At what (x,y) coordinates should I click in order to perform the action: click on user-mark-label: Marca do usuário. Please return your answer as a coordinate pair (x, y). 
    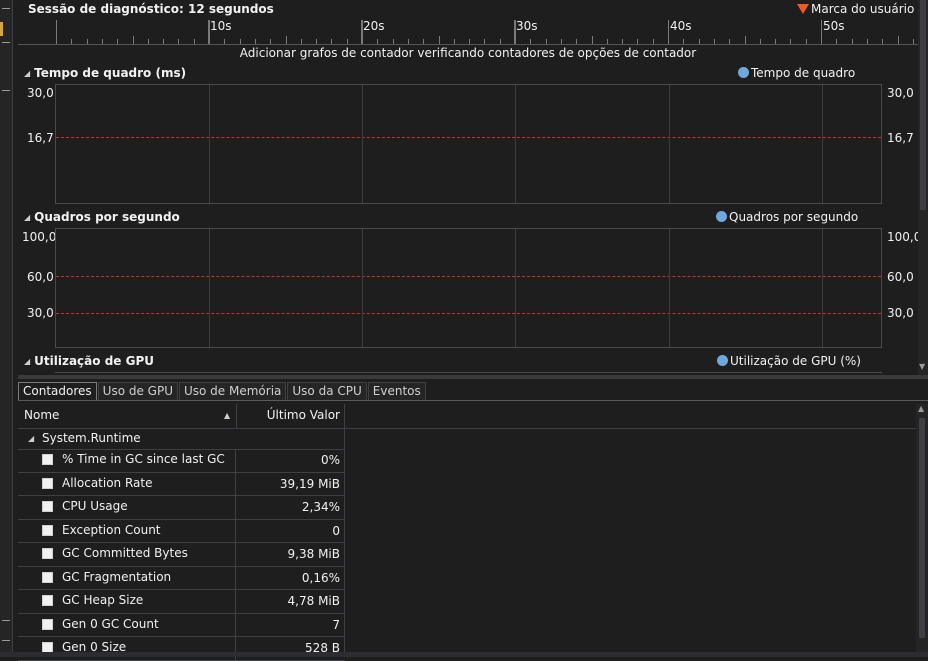
    Looking at the image, I should click on (863, 9).